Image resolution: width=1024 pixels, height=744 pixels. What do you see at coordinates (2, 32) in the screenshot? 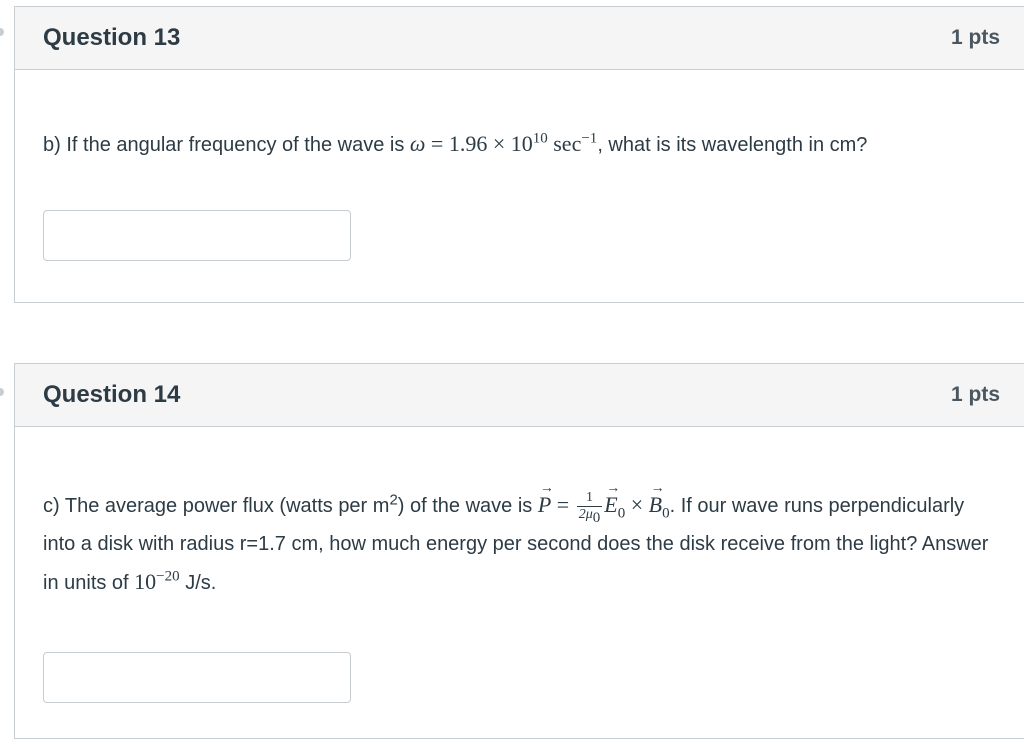
I see `question-13-marker` at bounding box center [2, 32].